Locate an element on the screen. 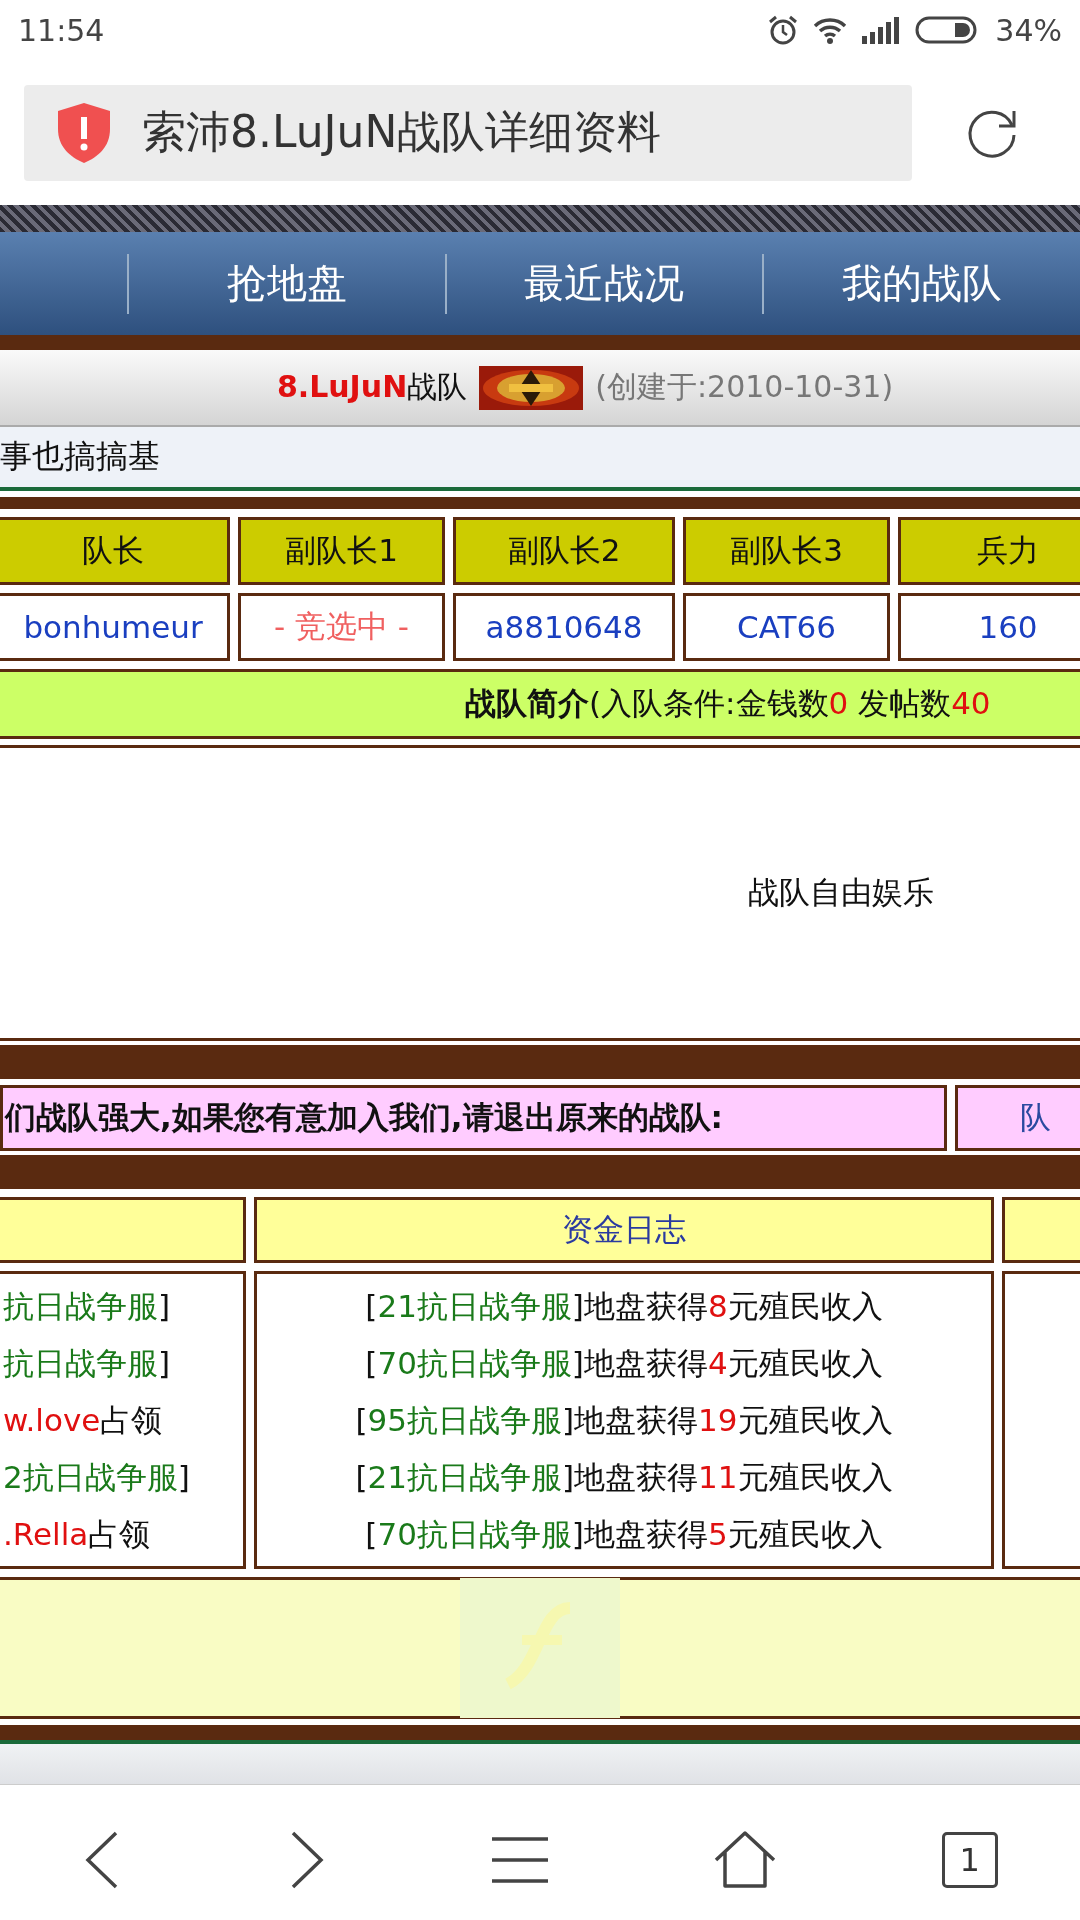 This screenshot has height=1920, width=1080. column-header: 兵力 is located at coordinates (989, 551).